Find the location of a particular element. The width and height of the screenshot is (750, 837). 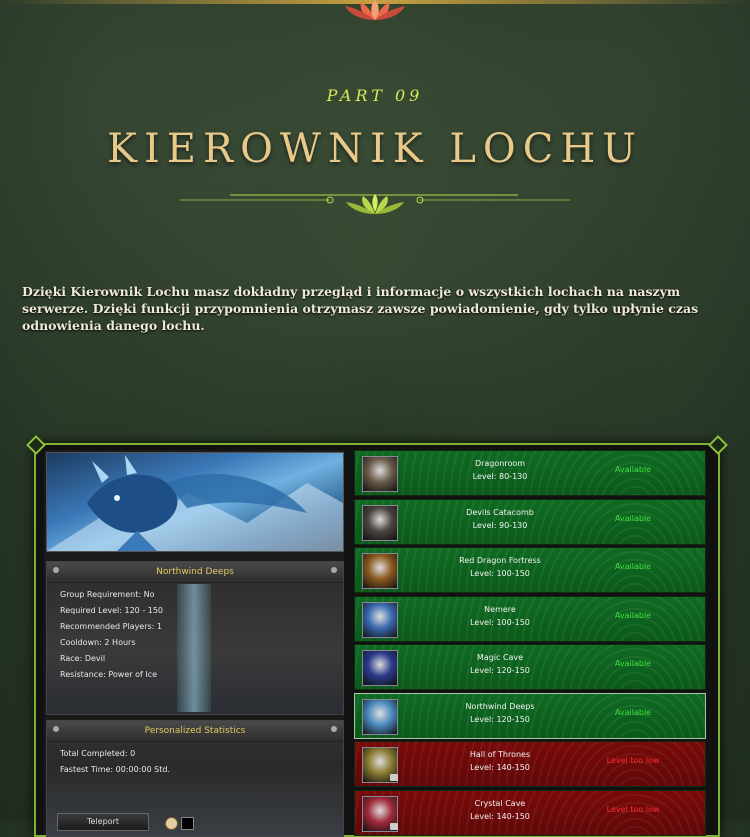

dungeon-name: Dragonroom is located at coordinates (500, 463).